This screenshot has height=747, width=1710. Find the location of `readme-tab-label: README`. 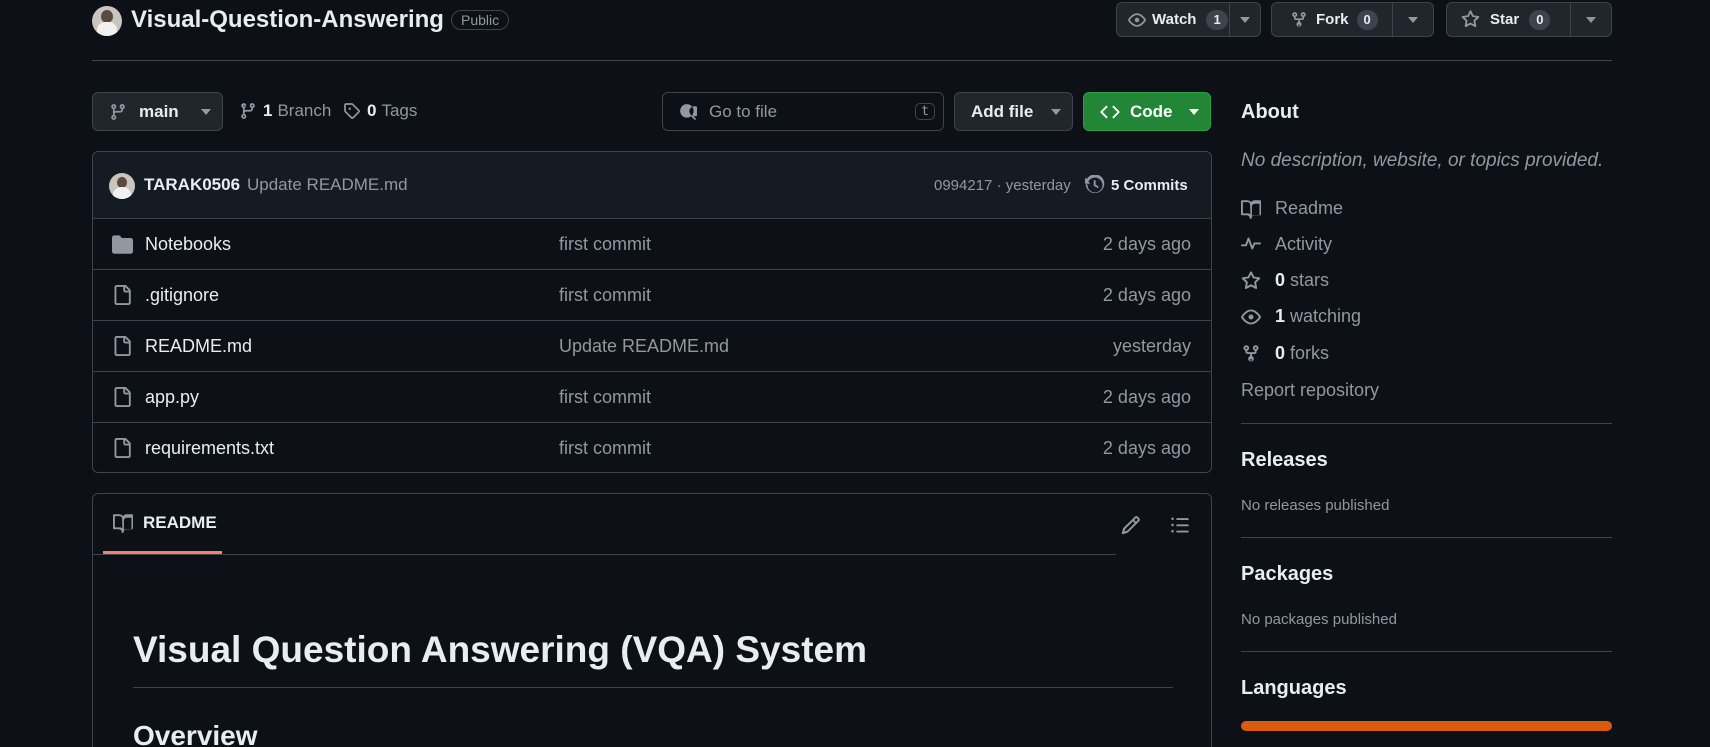

readme-tab-label: README is located at coordinates (180, 522).